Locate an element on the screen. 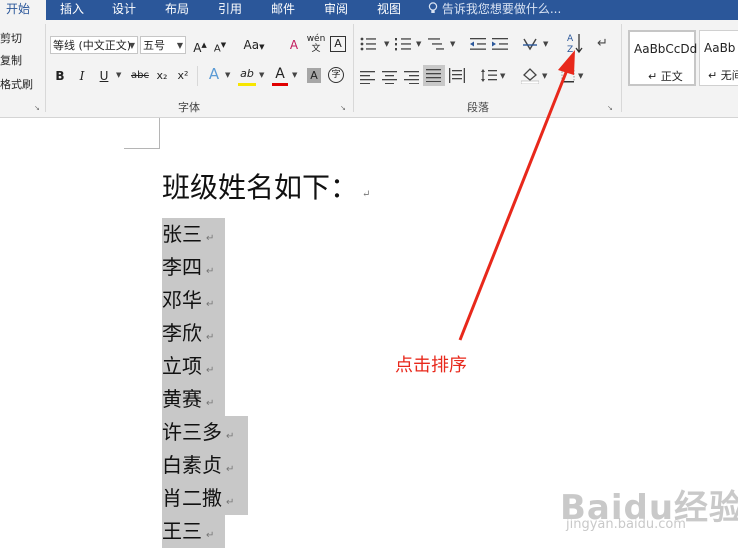 Image resolution: width=738 pixels, height=552 pixels. annotation-arrow is located at coordinates (516, 195).